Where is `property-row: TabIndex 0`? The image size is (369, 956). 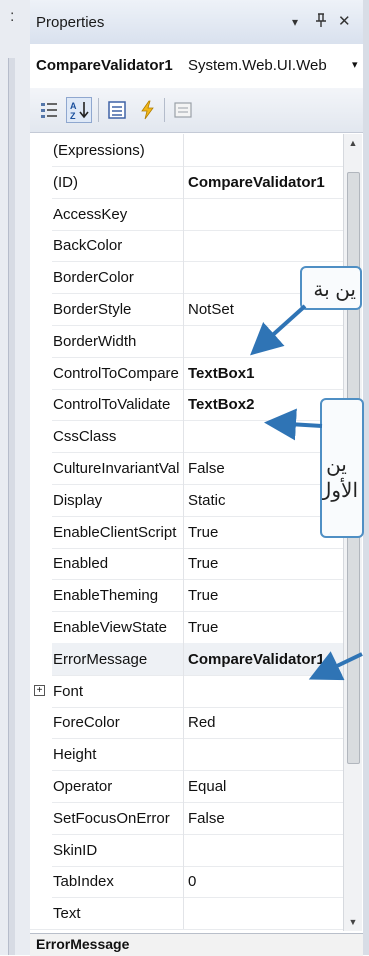
property-row: TabIndex 0 is located at coordinates (186, 882).